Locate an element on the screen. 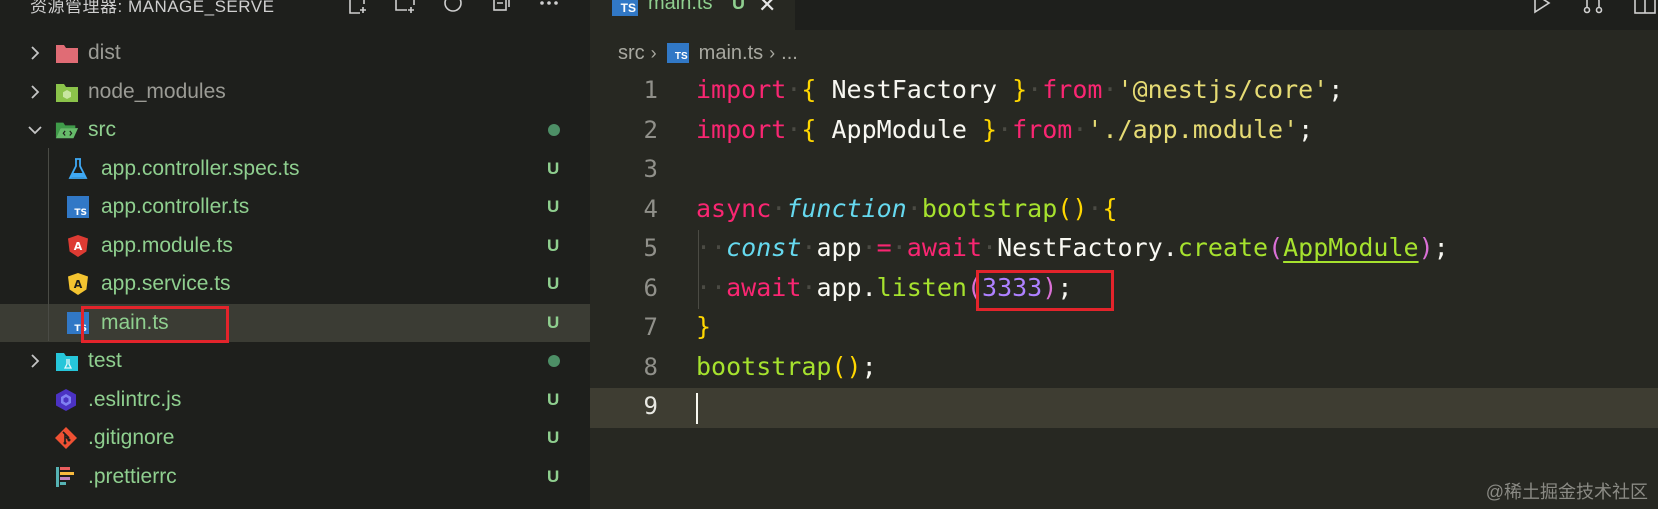 This screenshot has width=1658, height=509. folder-dist-icon is located at coordinates (67, 53).